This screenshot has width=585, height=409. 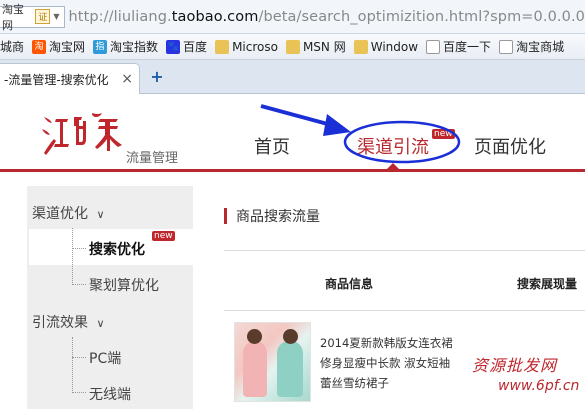 I want to click on bookmark-microsoft: Microso, so click(x=246, y=46).